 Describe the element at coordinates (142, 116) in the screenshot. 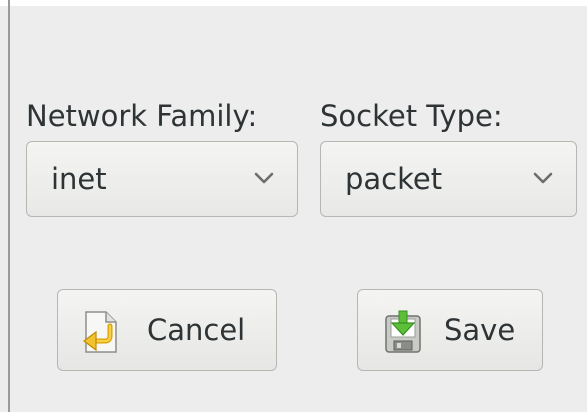

I see `network-family-label: Network Family:` at that location.